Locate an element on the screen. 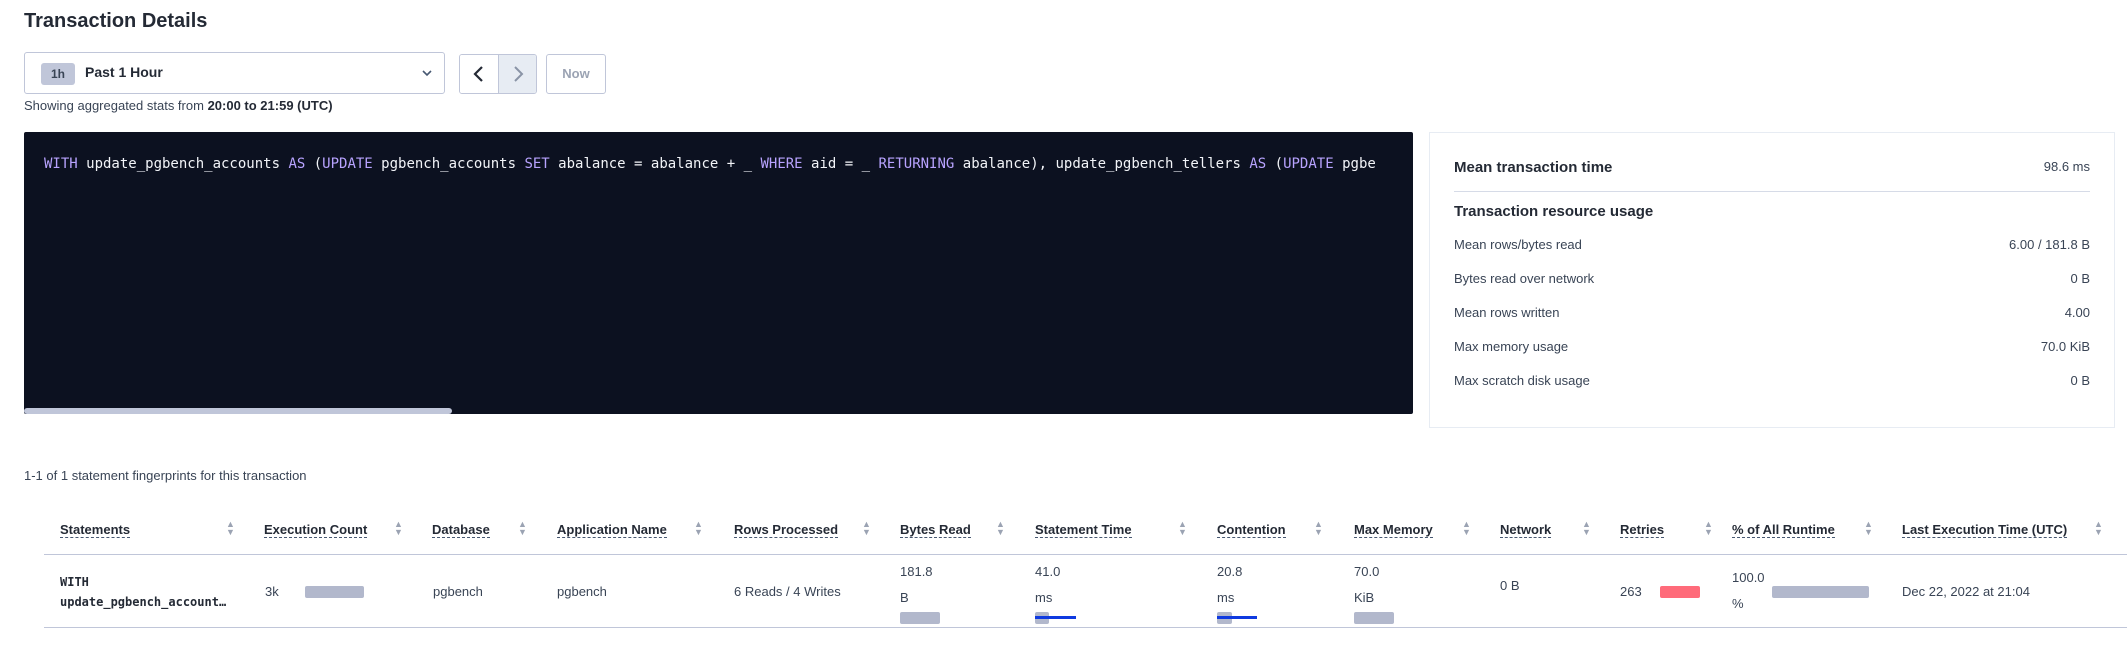 This screenshot has width=2127, height=653. application-name-value: pgbench is located at coordinates (582, 591).